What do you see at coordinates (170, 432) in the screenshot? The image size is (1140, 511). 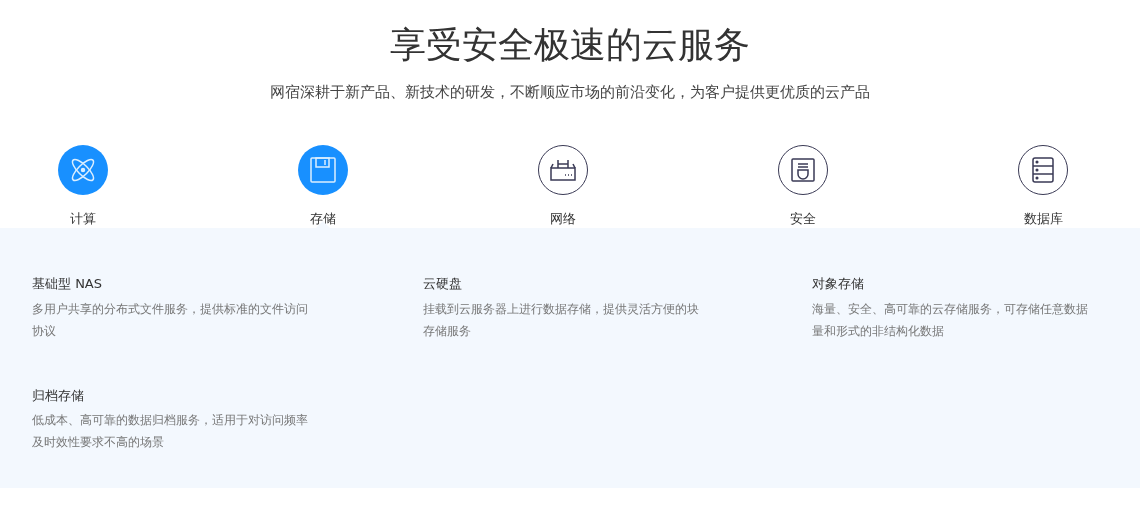 I see `product-description: 低成本、高可靠的数据归档服务，适用于对访问频率及时效性要求不高的场景` at bounding box center [170, 432].